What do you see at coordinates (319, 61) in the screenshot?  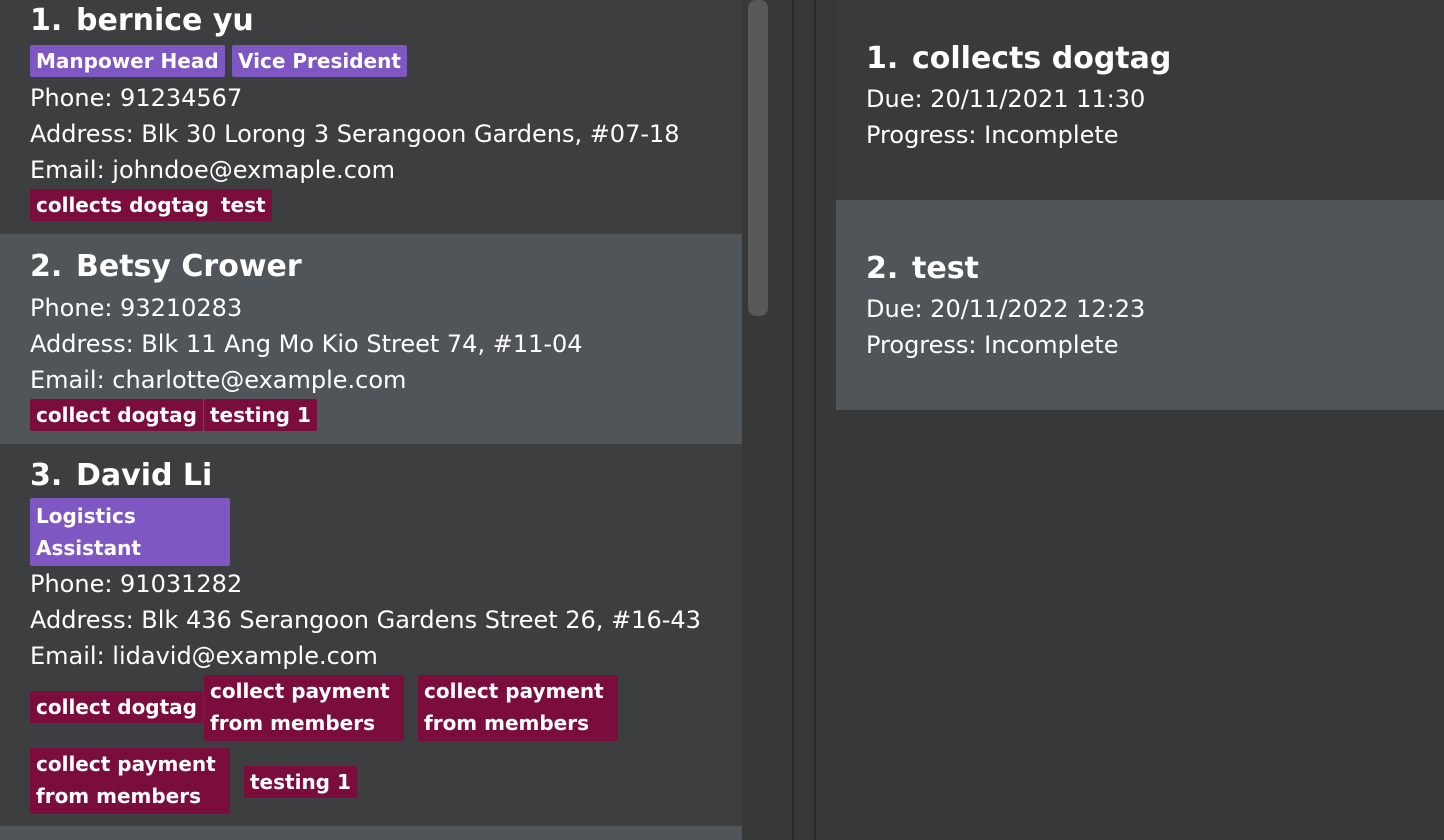 I see `role-tag: Vice President` at bounding box center [319, 61].